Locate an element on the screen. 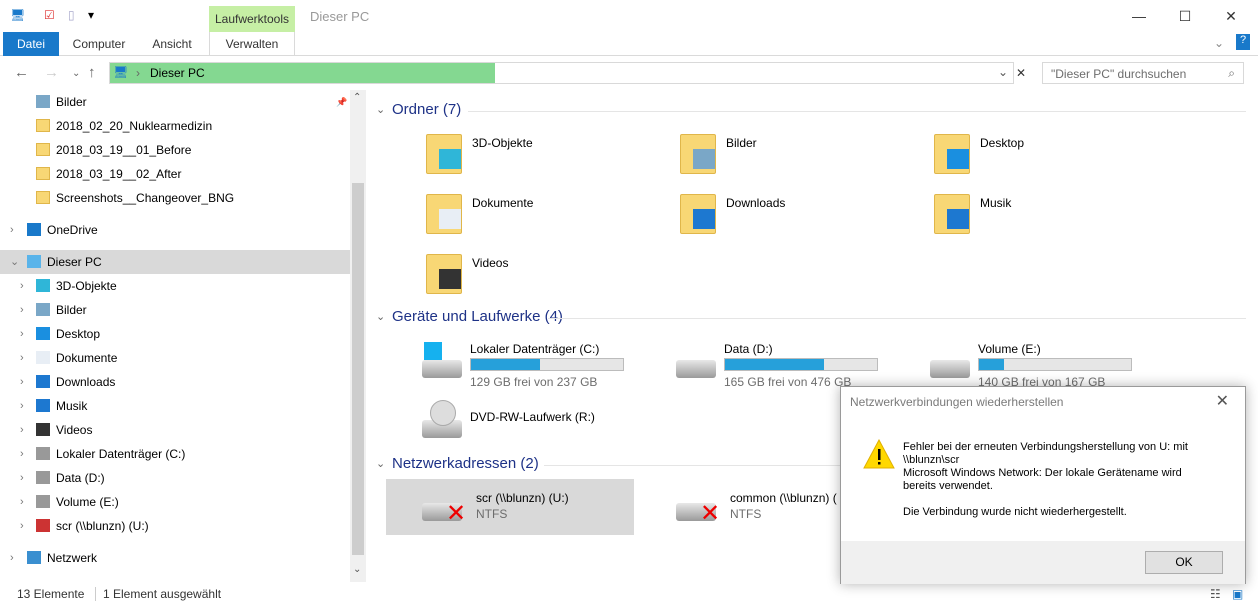 This screenshot has height=608, width=1258. drive-label: Lokaler Datenträger (C:) is located at coordinates (535, 349).